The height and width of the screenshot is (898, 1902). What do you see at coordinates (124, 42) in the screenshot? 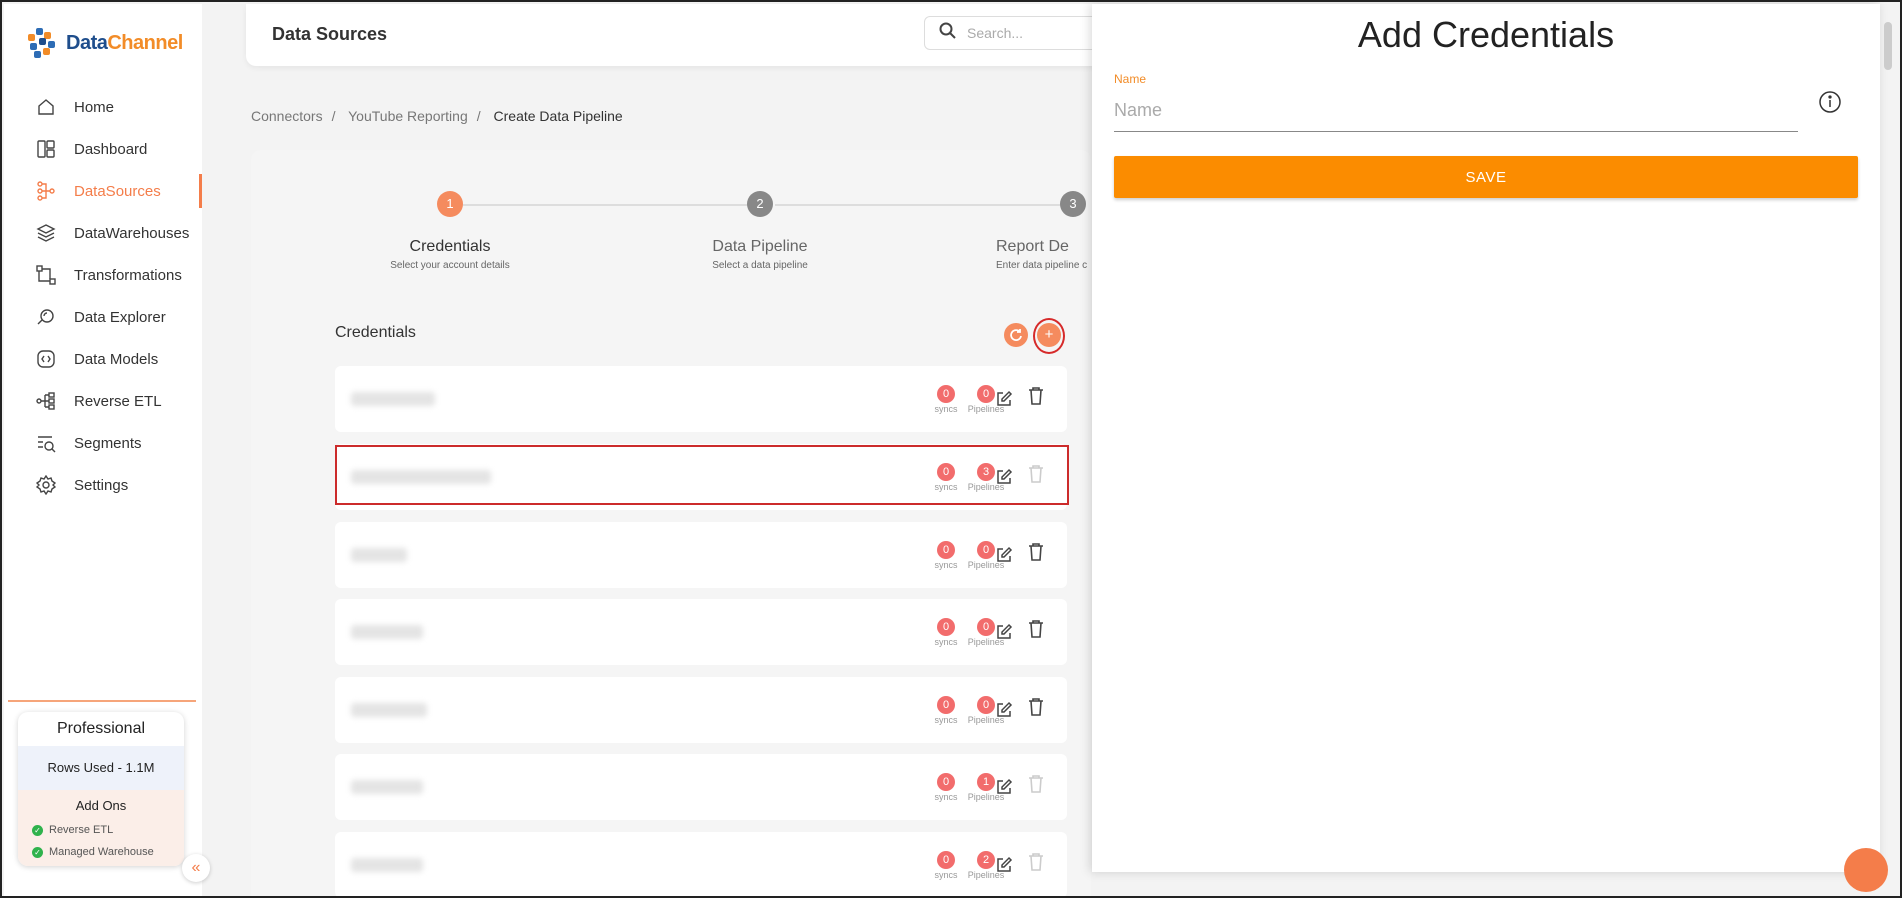
I see `brand-name: DataChannel` at bounding box center [124, 42].